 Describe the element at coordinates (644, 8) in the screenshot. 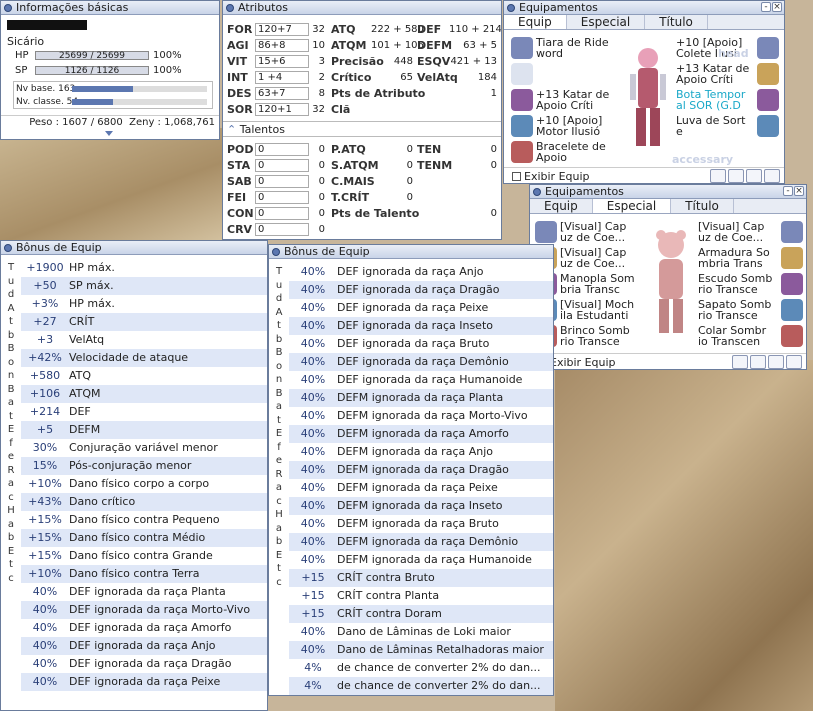

I see `equipment-titlebar: Equipamentos - ×` at that location.